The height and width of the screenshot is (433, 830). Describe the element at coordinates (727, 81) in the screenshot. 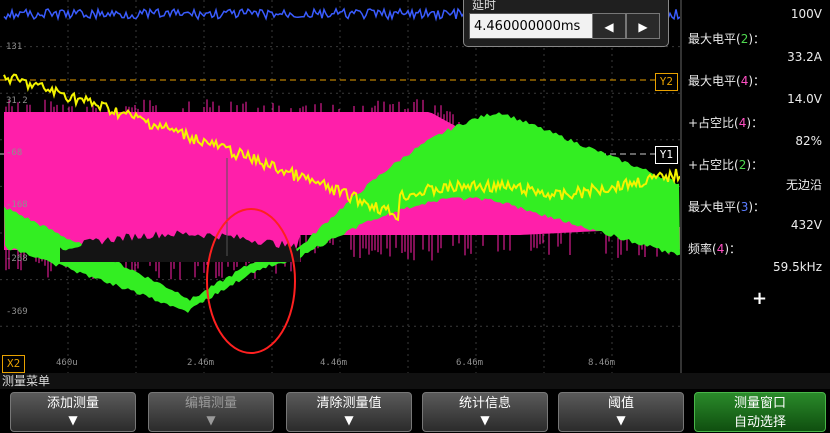

I see `measurement-label: 最大电平(4)：` at that location.